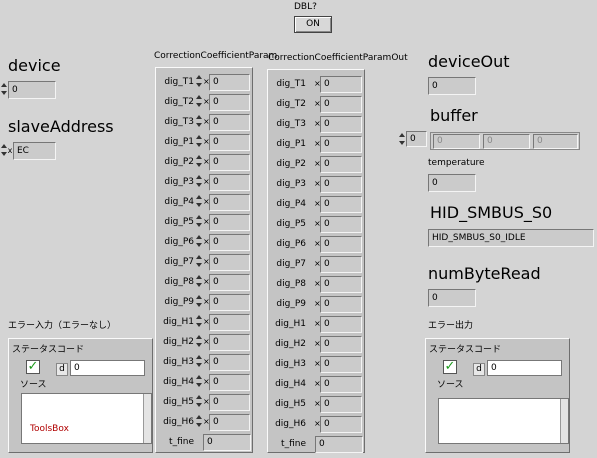  Describe the element at coordinates (316, 404) in the screenshot. I see `coeff-row: dig_H5 × 0` at that location.